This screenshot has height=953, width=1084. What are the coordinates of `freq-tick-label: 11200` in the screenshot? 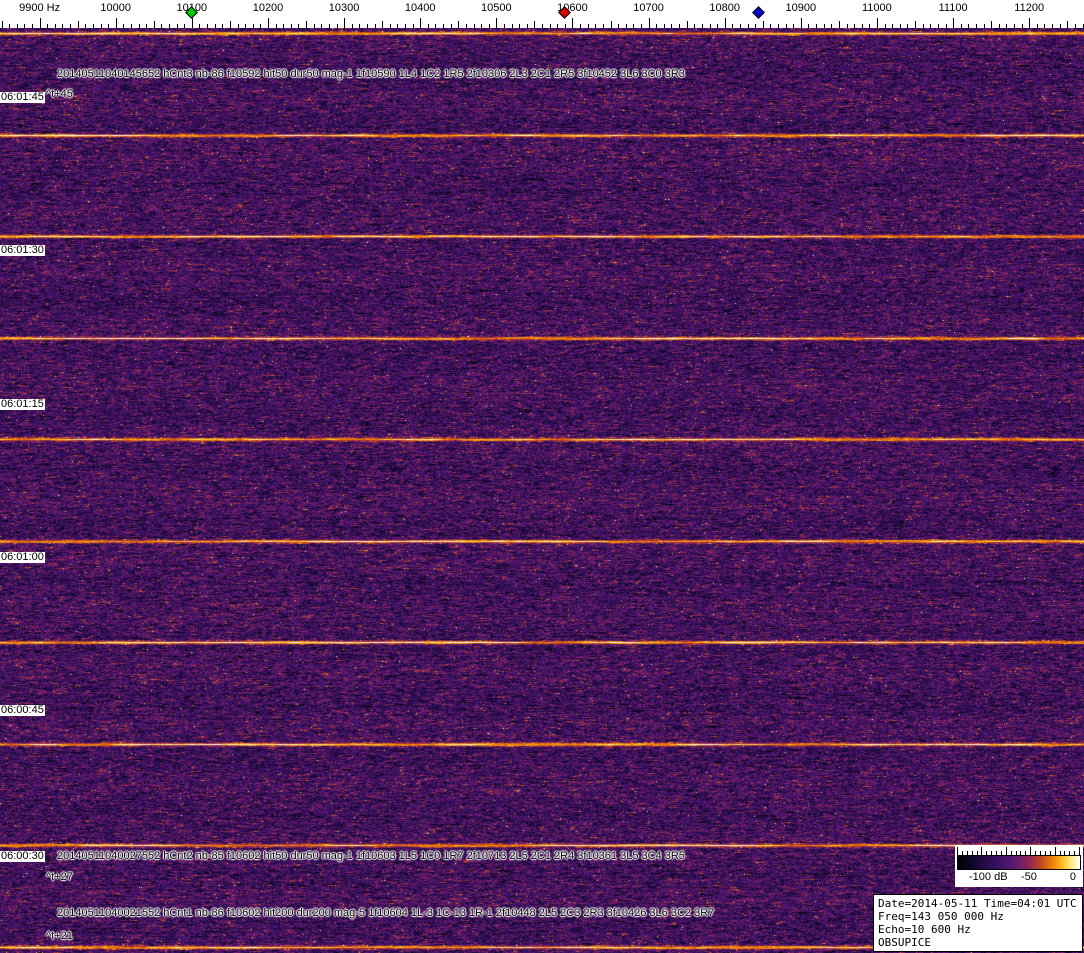 It's located at (1029, 8).